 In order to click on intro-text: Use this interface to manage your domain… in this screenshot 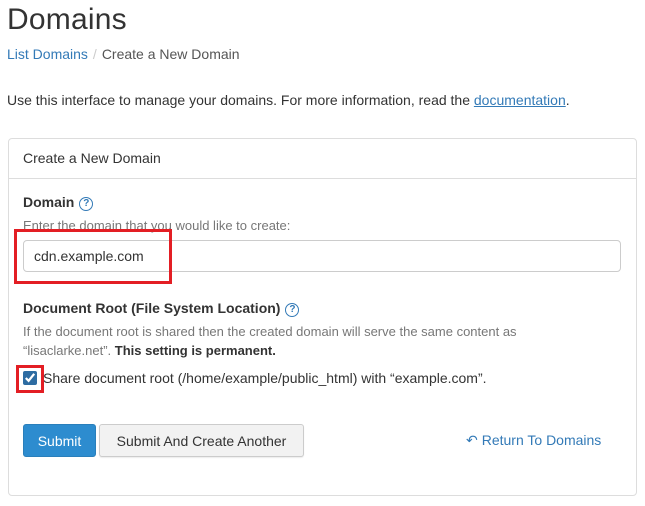, I will do `click(288, 100)`.